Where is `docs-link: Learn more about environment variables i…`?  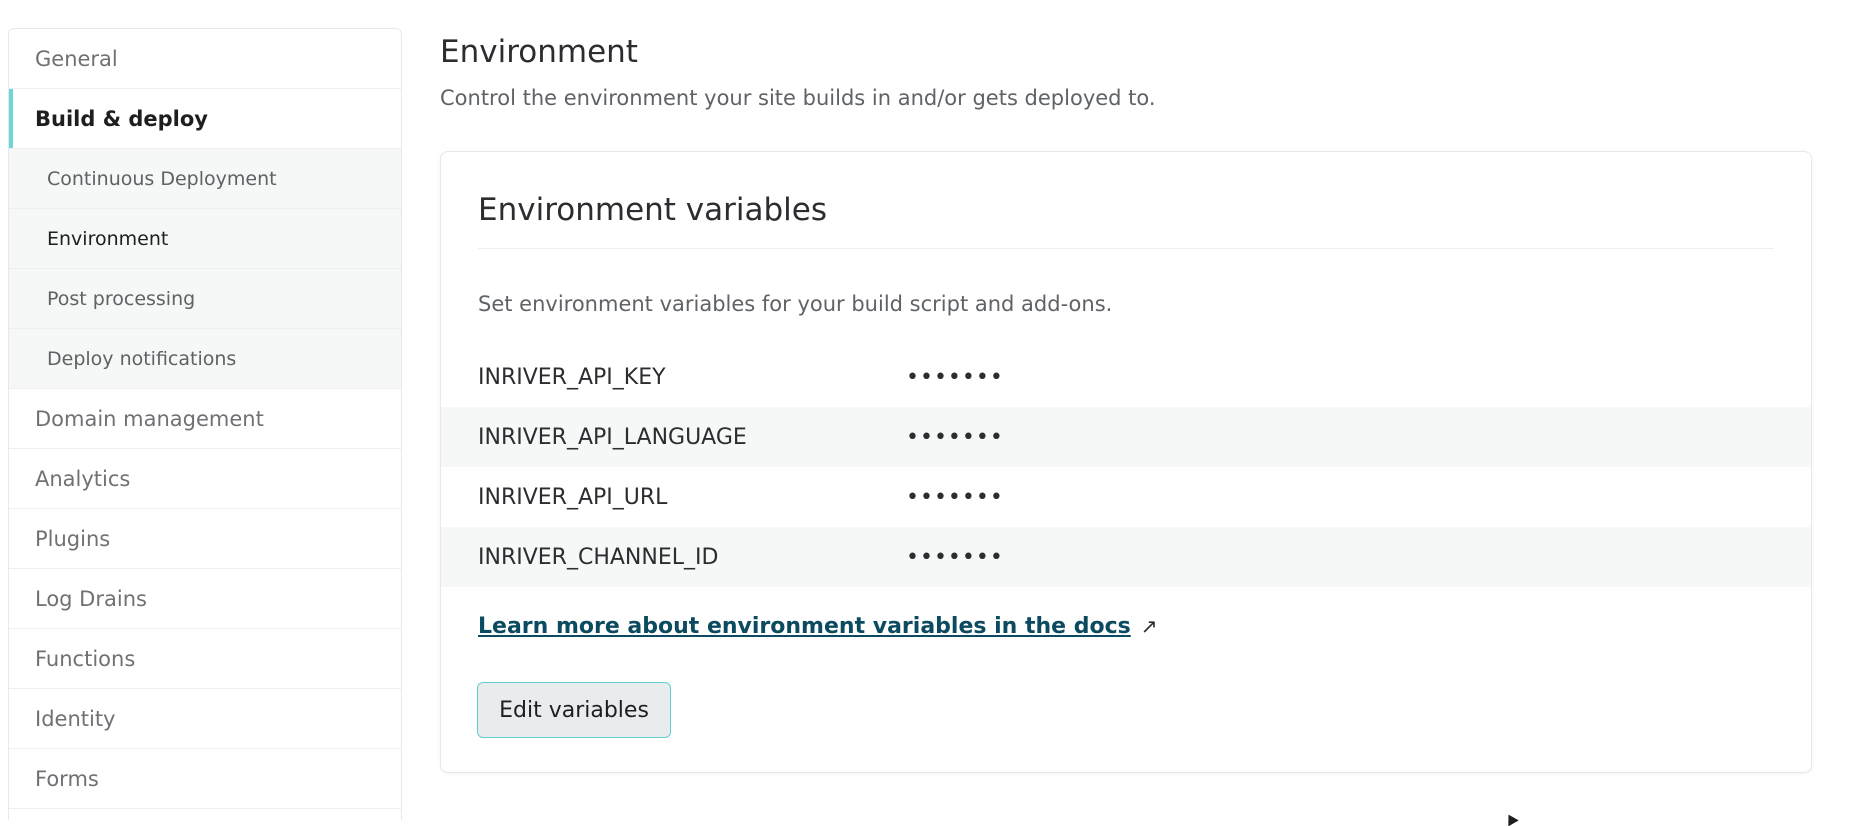
docs-link: Learn more about environment variables i… is located at coordinates (818, 626).